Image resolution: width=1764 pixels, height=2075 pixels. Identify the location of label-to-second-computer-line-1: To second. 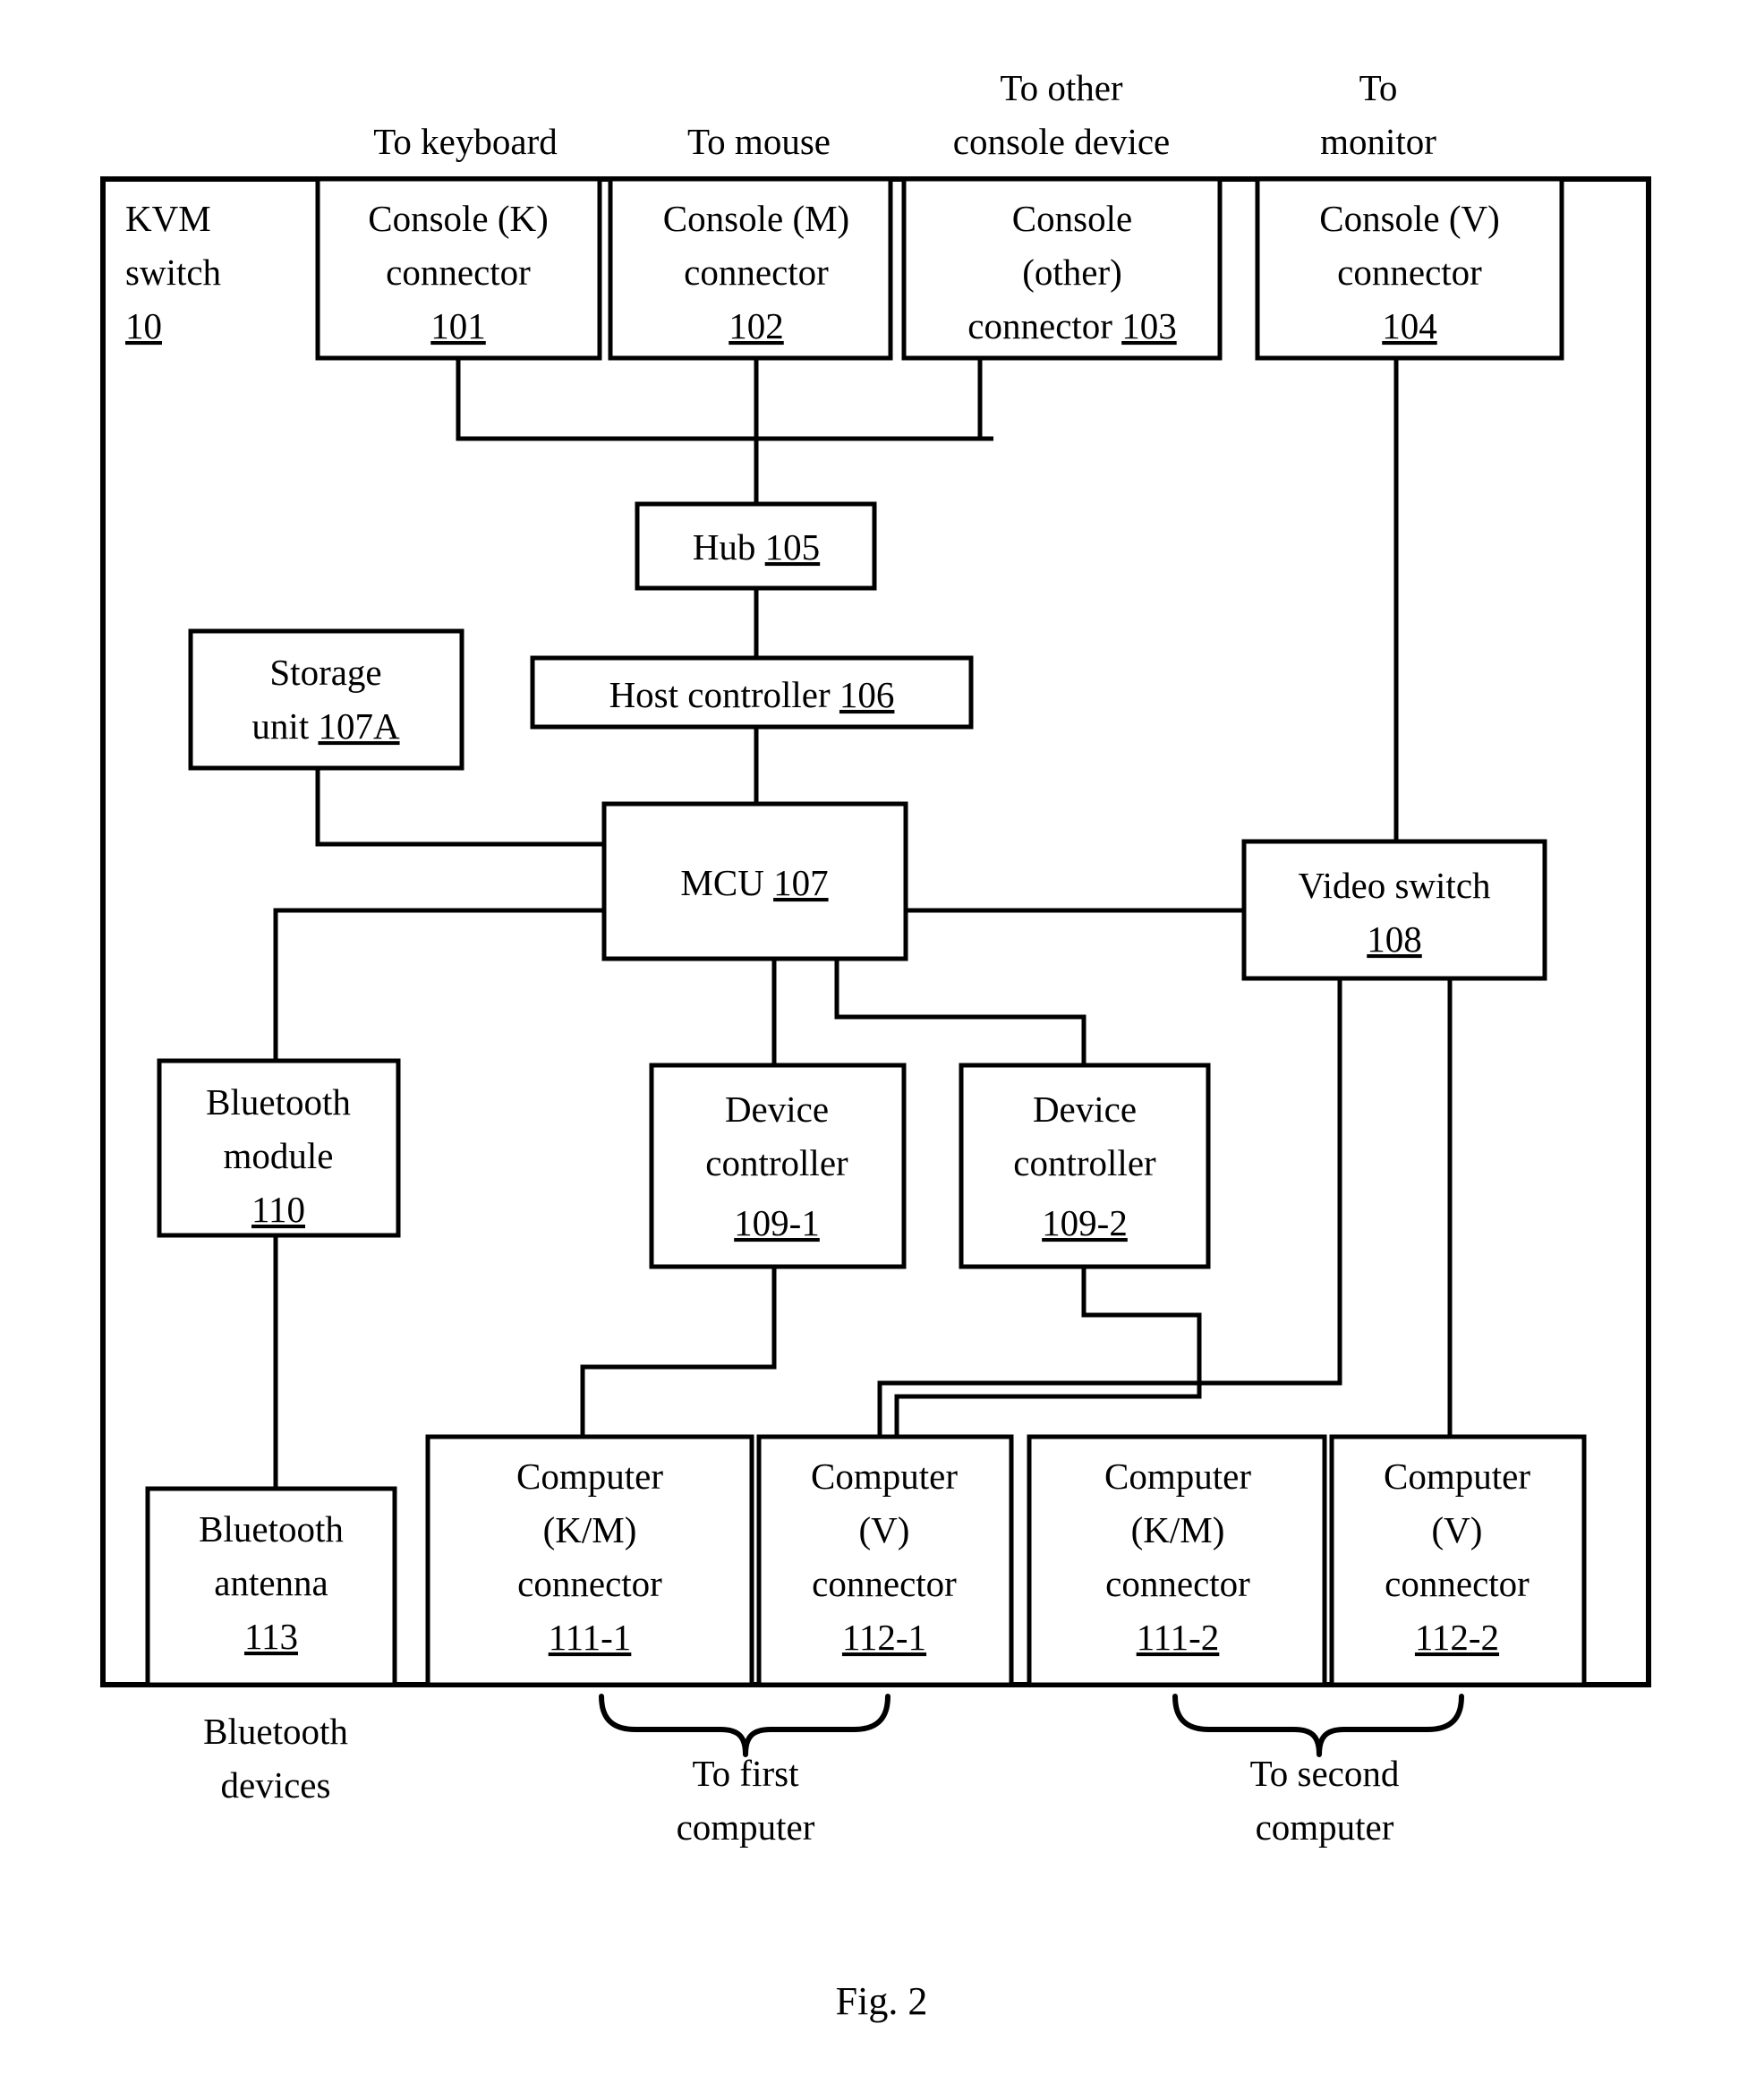
(1325, 1773).